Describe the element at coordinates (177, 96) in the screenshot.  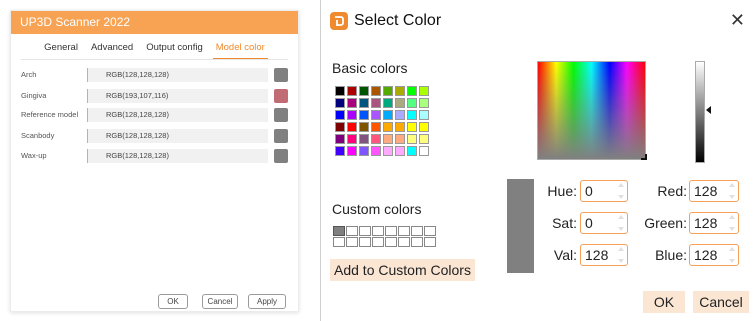
I see `rgb-field: RGB(193,107,116)` at that location.